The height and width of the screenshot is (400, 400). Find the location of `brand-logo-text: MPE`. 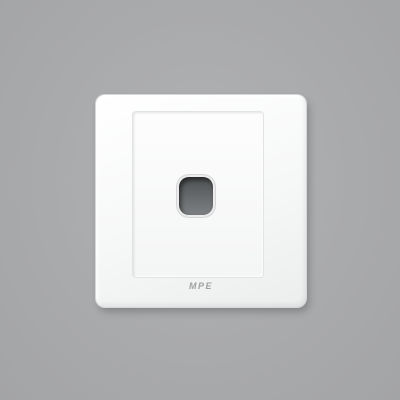

brand-logo-text: MPE is located at coordinates (200, 286).